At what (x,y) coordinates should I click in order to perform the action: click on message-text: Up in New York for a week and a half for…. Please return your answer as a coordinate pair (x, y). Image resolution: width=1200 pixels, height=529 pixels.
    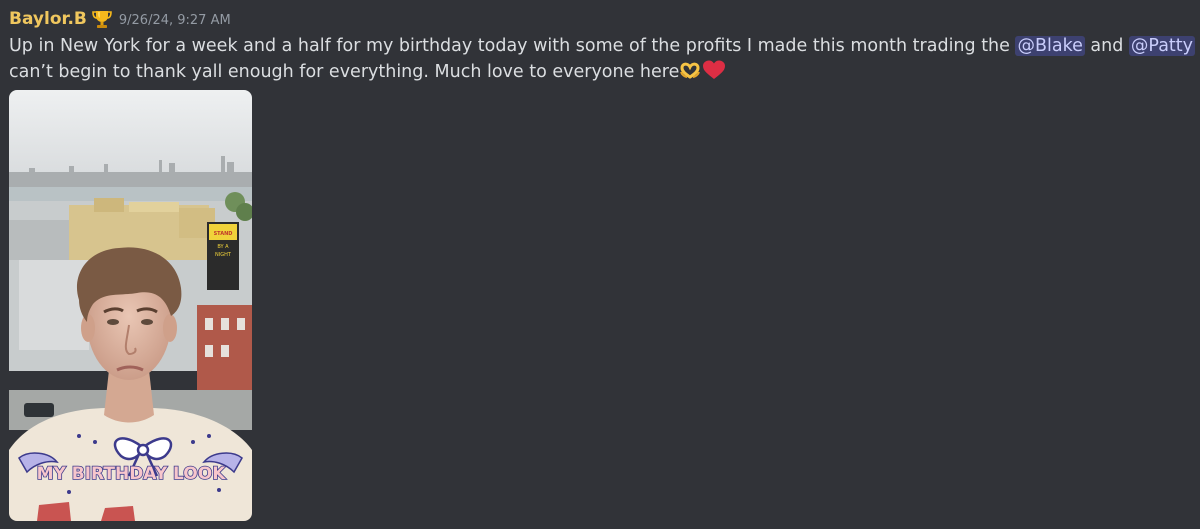
    Looking at the image, I should click on (512, 46).